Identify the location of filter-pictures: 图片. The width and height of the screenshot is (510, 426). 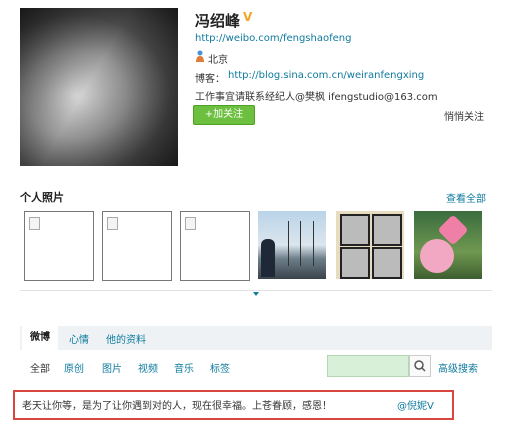
(112, 367).